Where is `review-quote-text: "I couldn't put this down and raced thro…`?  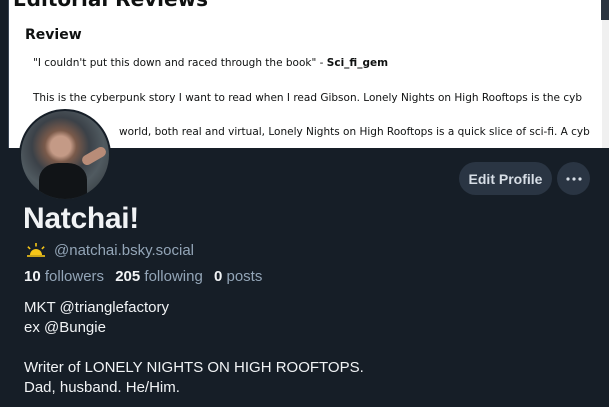
review-quote-text: "I couldn't put this down and raced thro… is located at coordinates (178, 63).